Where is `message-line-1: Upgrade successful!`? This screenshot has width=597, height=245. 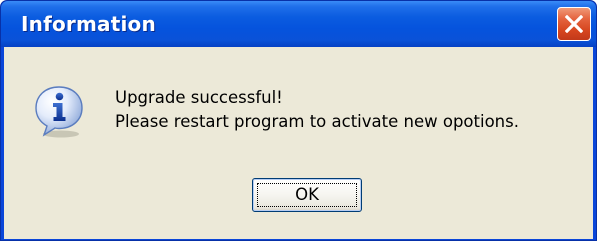 message-line-1: Upgrade successful! is located at coordinates (199, 97).